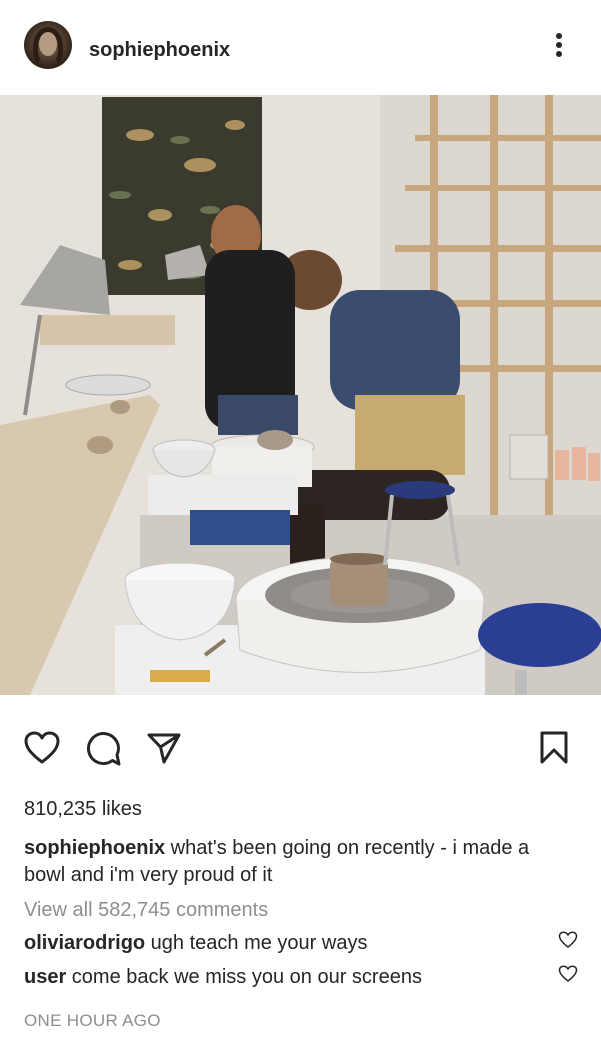  I want to click on heart-icon, so click(42, 748).